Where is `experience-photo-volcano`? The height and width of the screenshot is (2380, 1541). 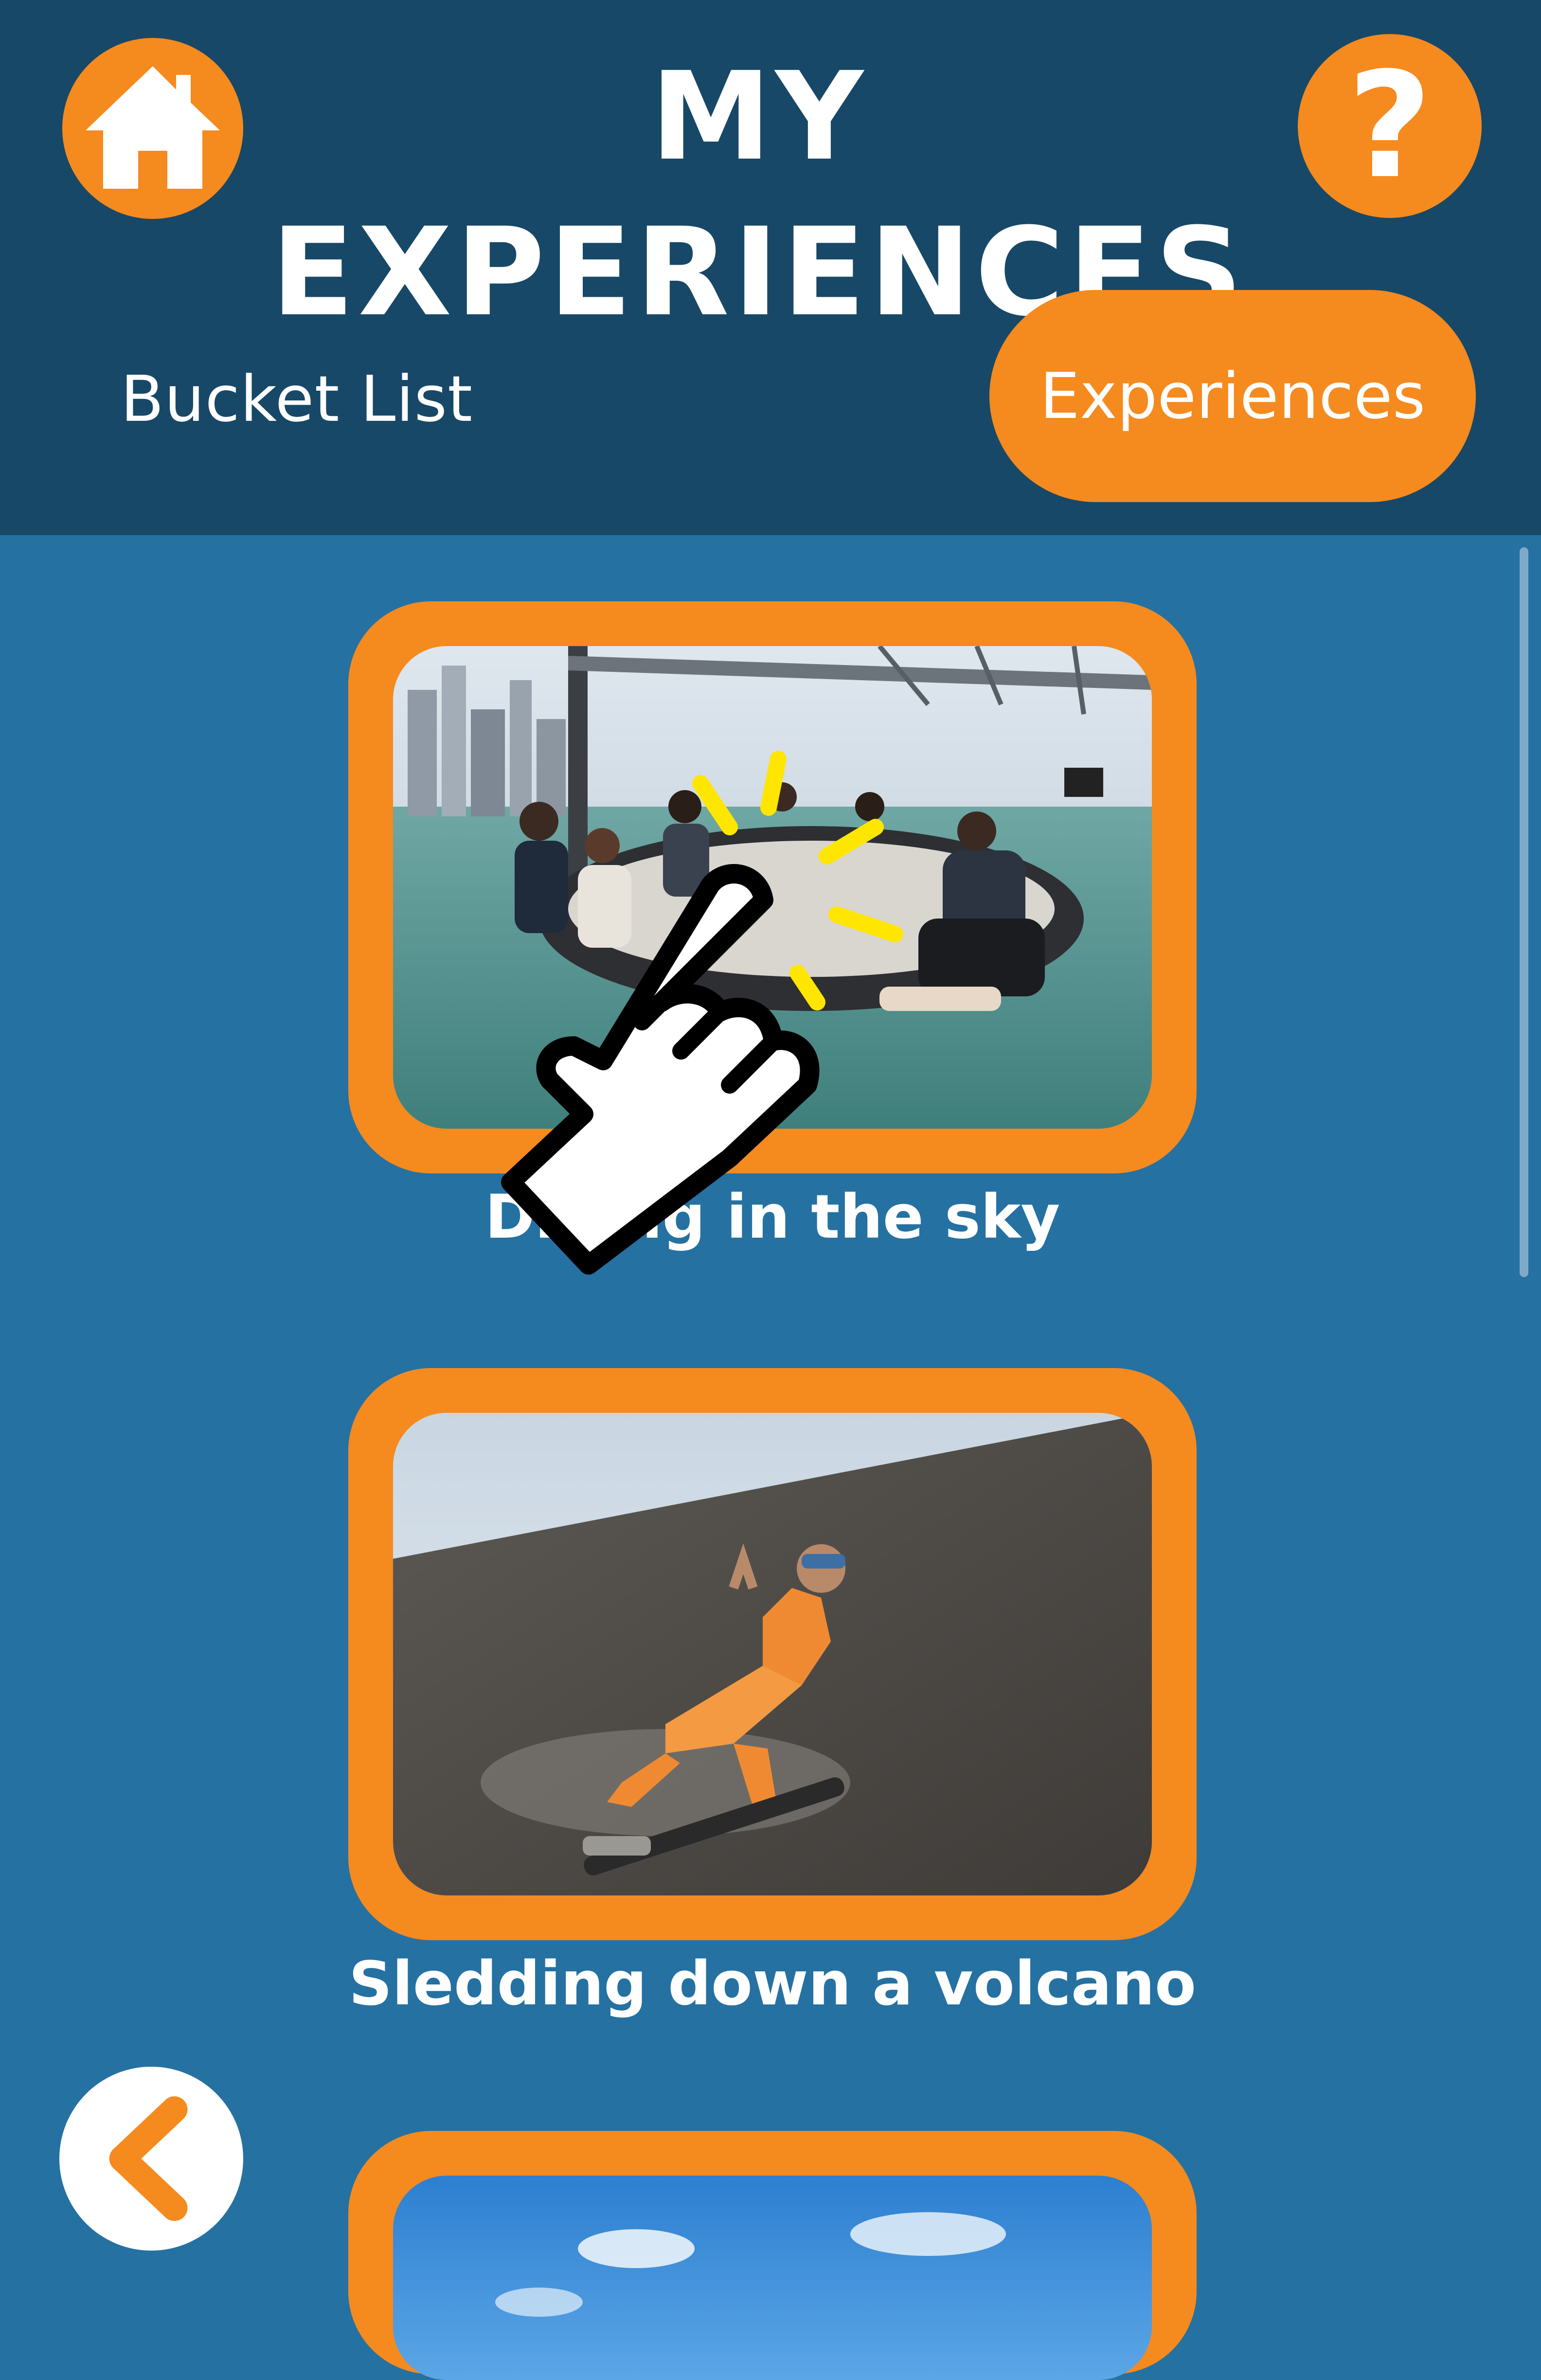 experience-photo-volcano is located at coordinates (772, 1654).